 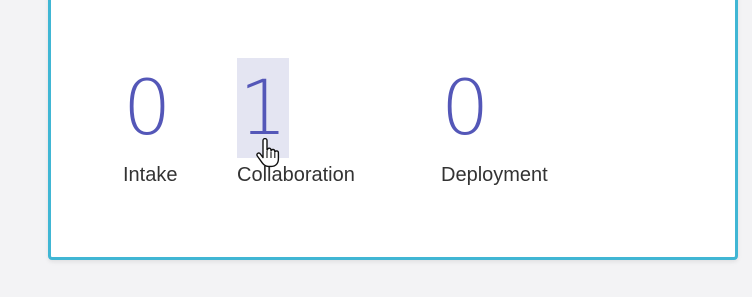 I want to click on intake-count: 0, so click(x=147, y=108).